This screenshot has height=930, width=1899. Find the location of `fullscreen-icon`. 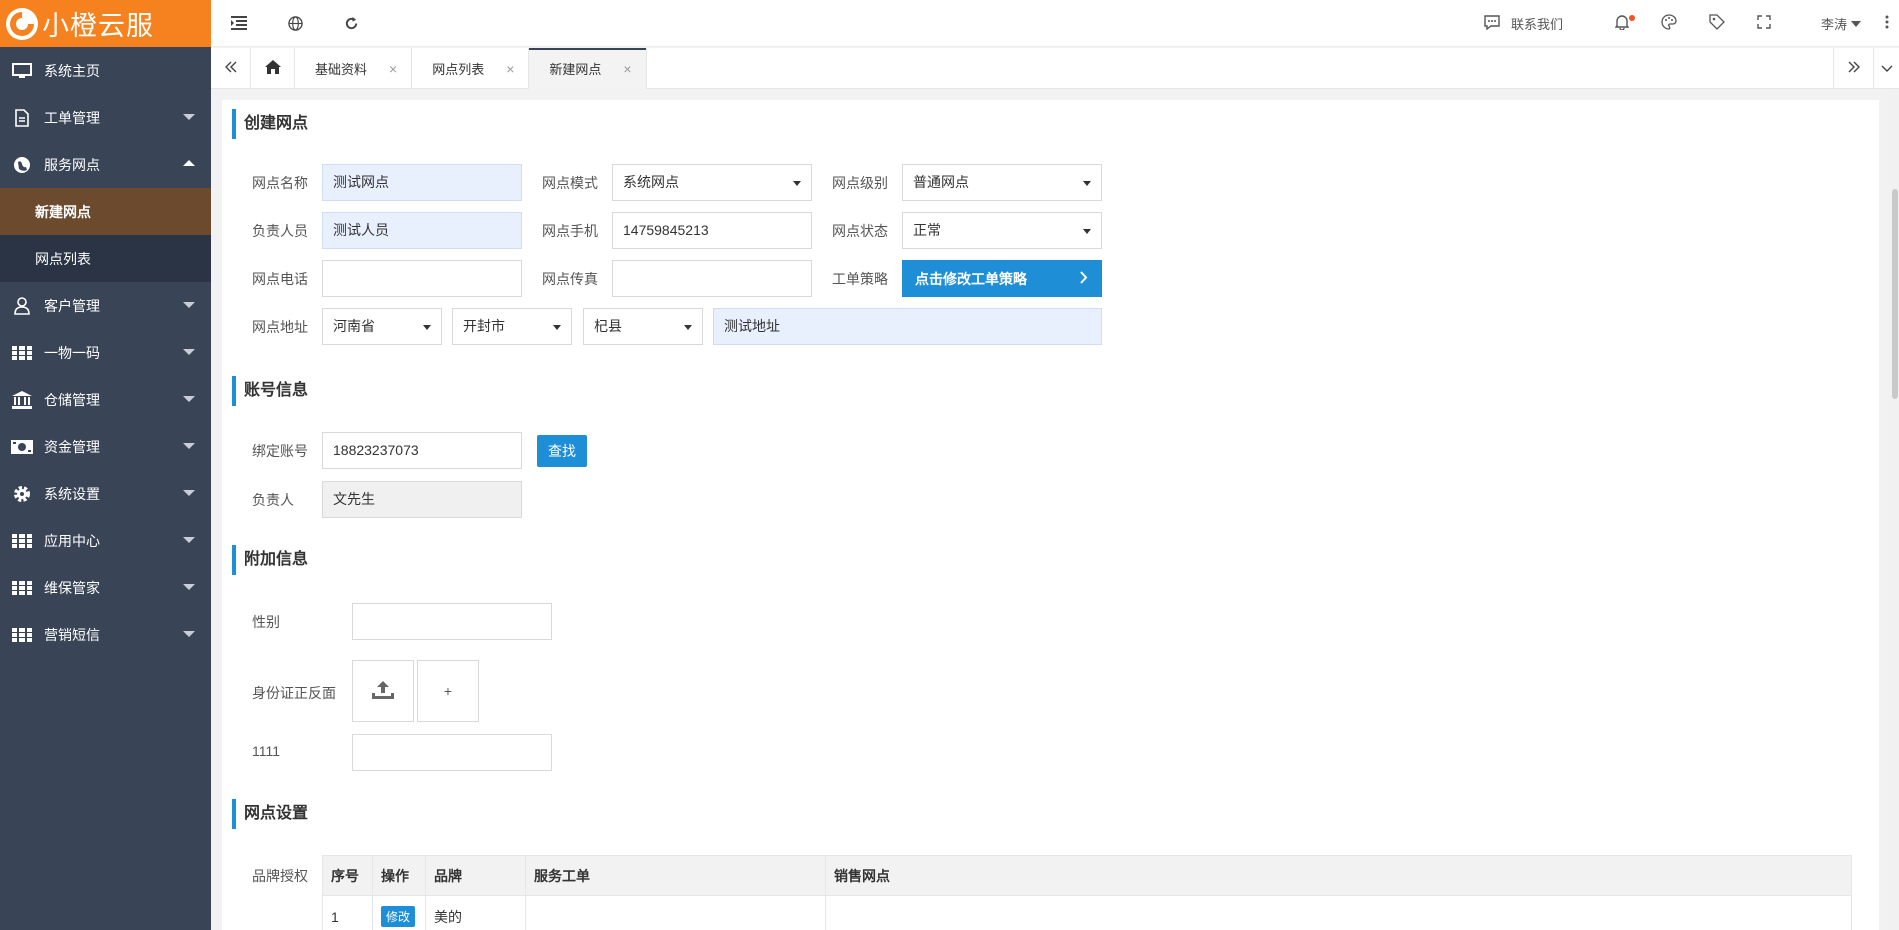

fullscreen-icon is located at coordinates (1764, 23).